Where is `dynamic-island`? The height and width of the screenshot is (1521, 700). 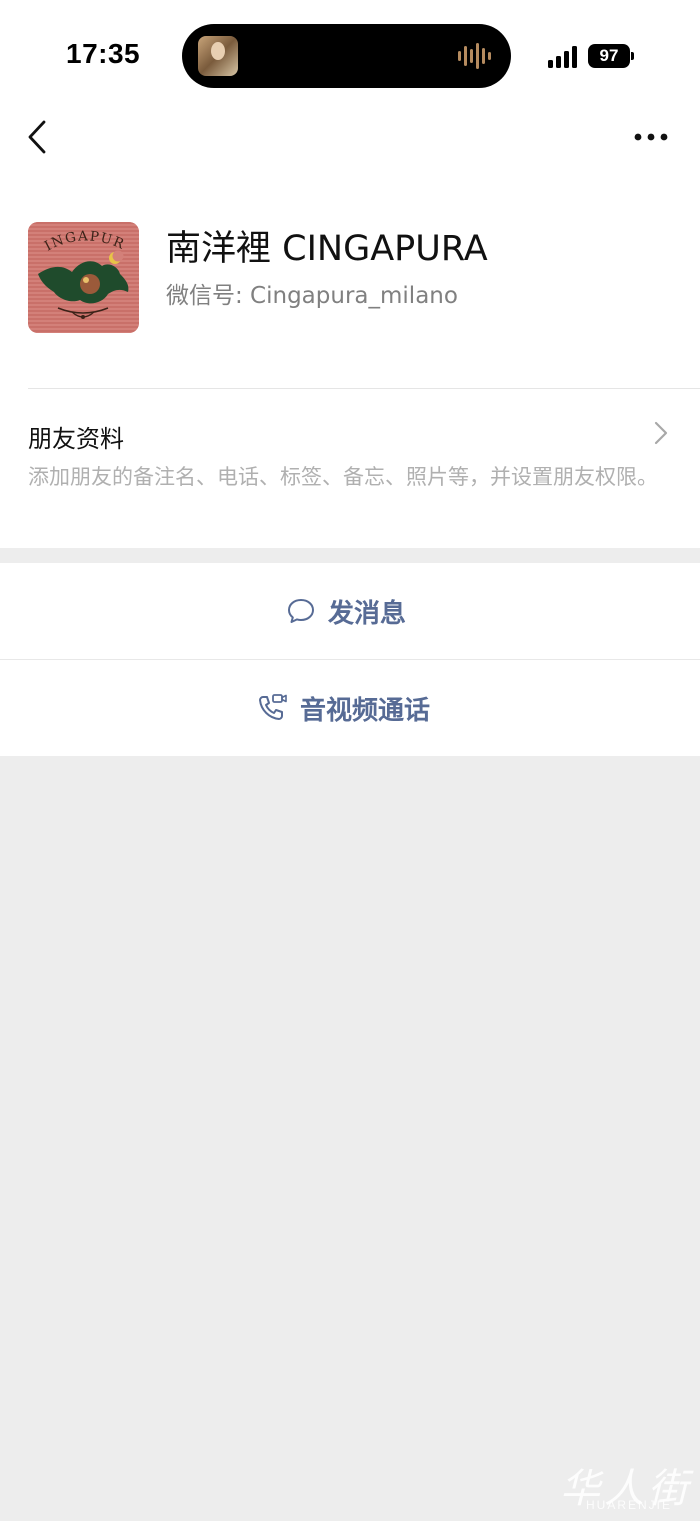
dynamic-island is located at coordinates (346, 56).